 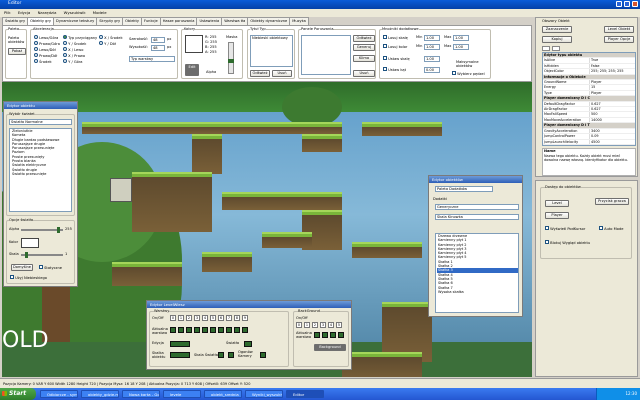 I want to click on usun2-button: Usuń, so click(x=364, y=73).